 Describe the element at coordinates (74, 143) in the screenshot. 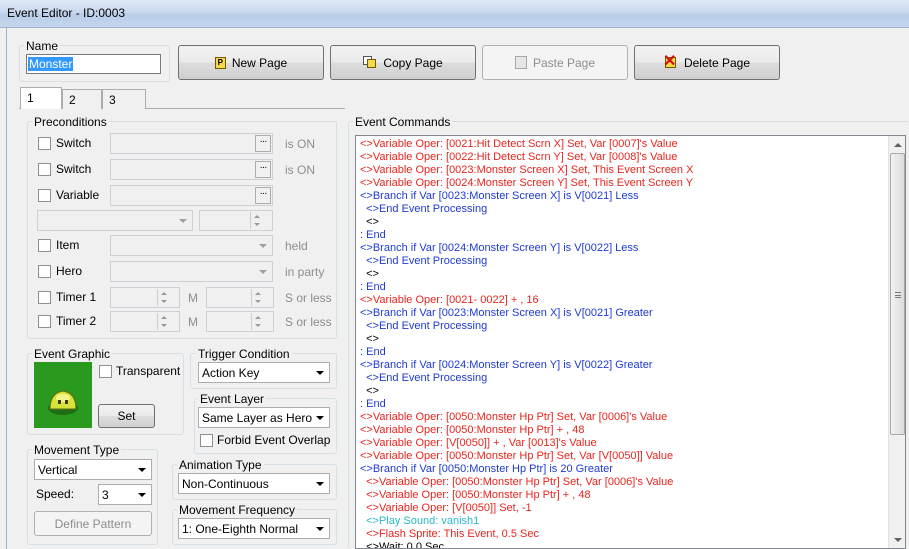

I see `switch1-label: Switch` at that location.